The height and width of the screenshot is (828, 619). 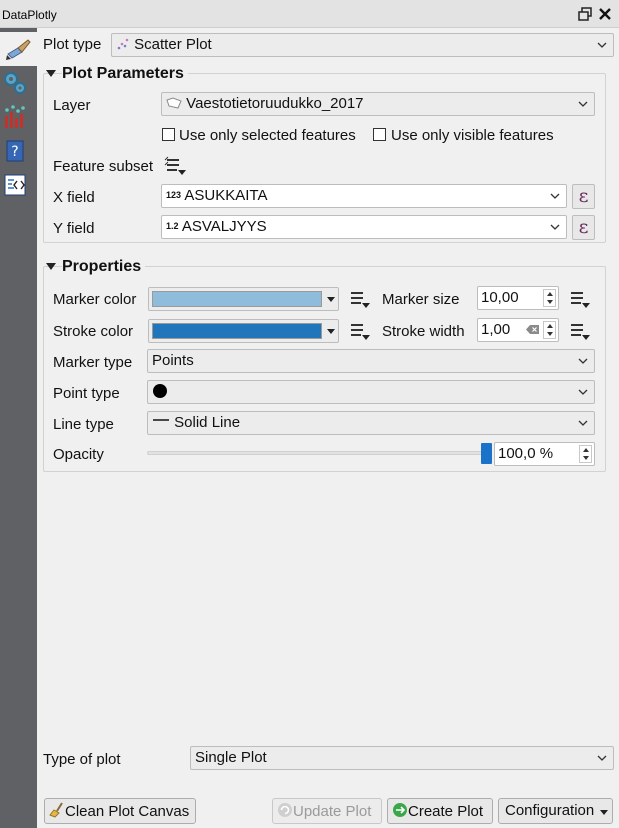 What do you see at coordinates (285, 810) in the screenshot?
I see `refresh-icon` at bounding box center [285, 810].